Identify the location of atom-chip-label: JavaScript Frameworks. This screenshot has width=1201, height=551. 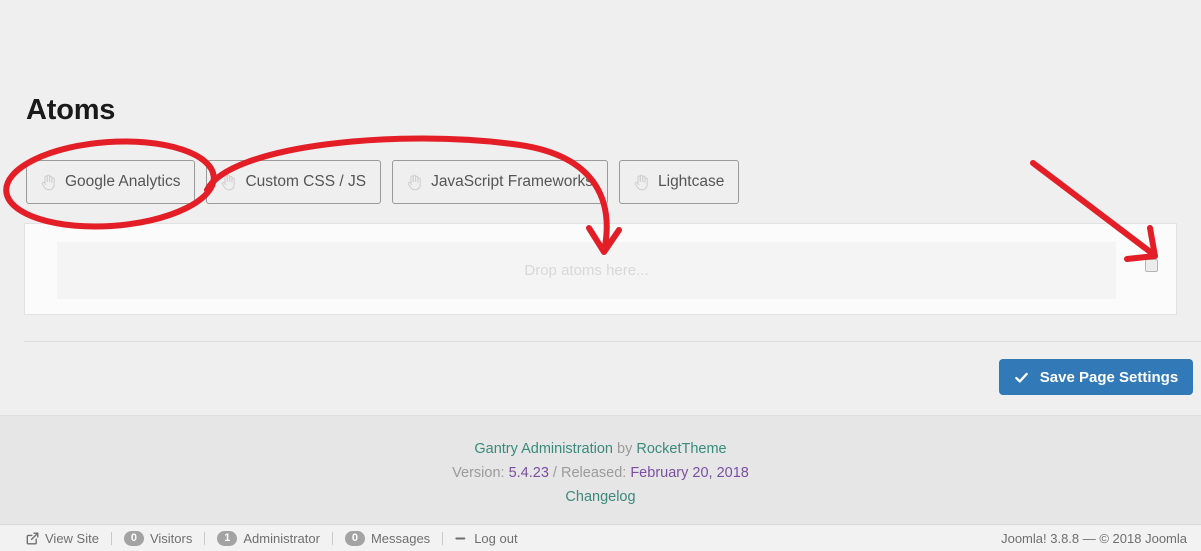
(512, 181).